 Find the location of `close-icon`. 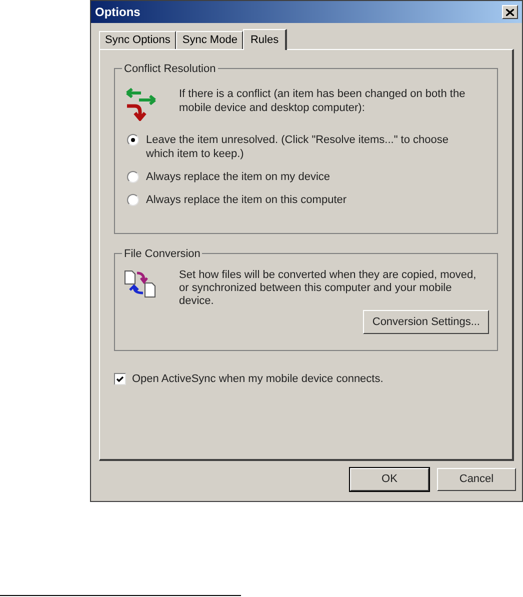

close-icon is located at coordinates (510, 12).